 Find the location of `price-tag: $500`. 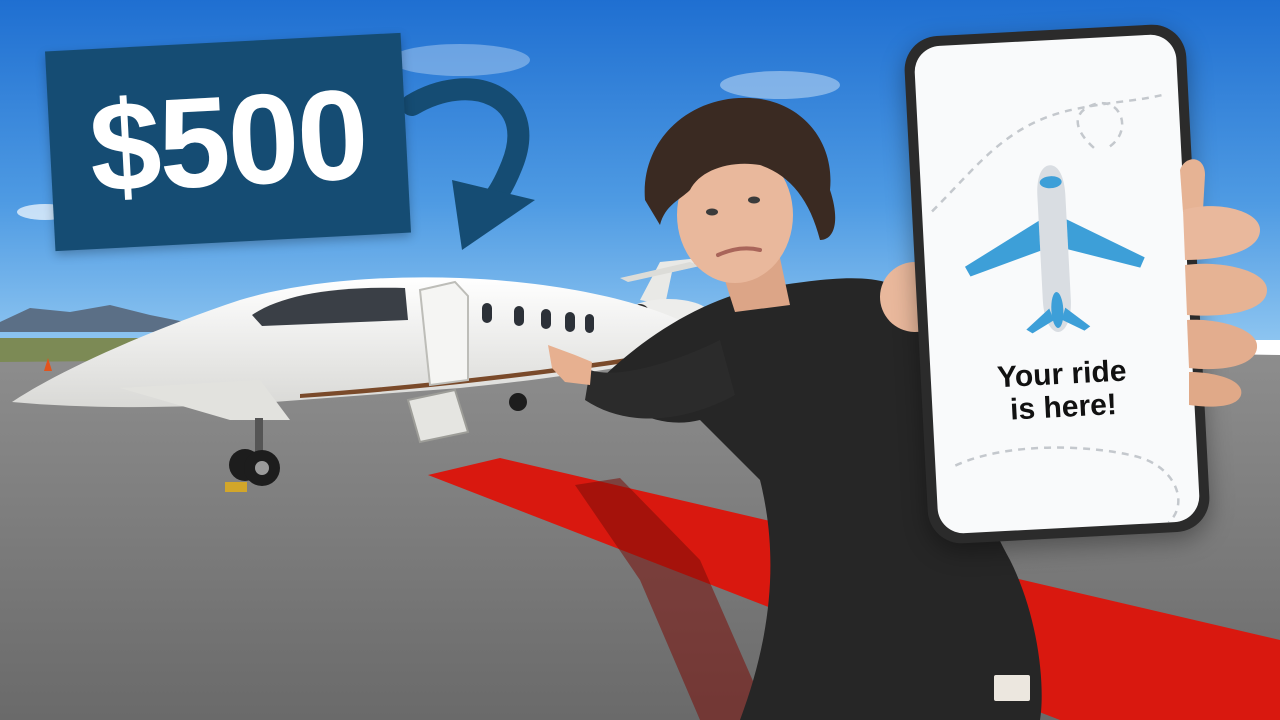

price-tag: $500 is located at coordinates (228, 142).